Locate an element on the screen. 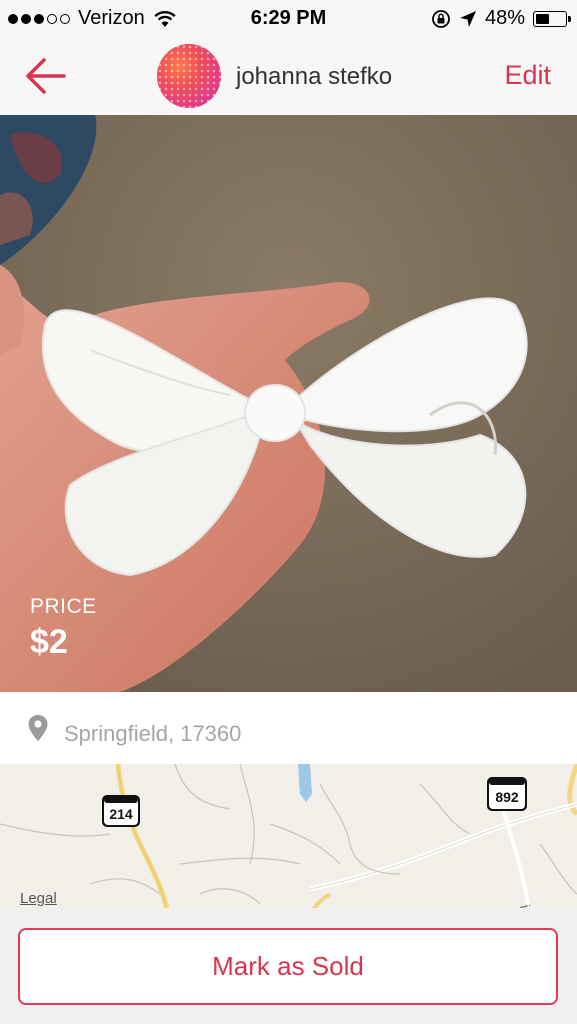 Image resolution: width=577 pixels, height=1024 pixels. seller-name: johanna stefko is located at coordinates (314, 77).